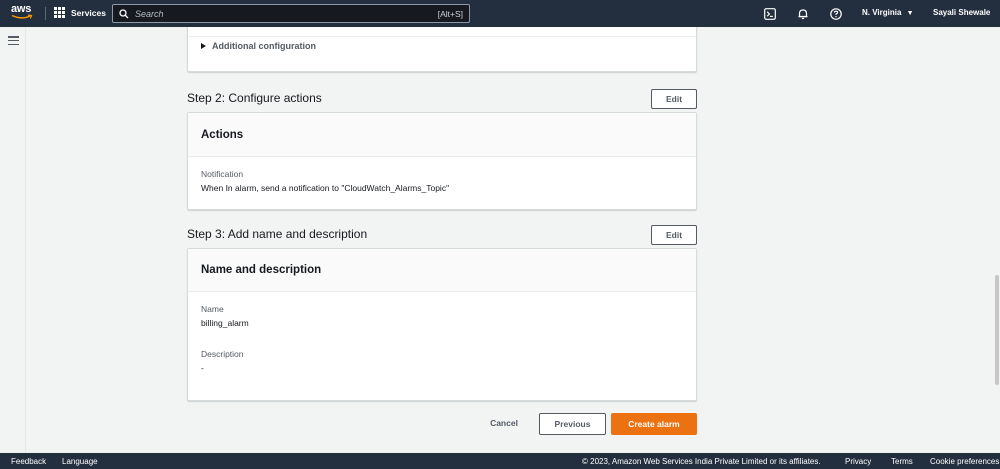 The width and height of the screenshot is (1000, 469). I want to click on name-label: Name, so click(212, 309).